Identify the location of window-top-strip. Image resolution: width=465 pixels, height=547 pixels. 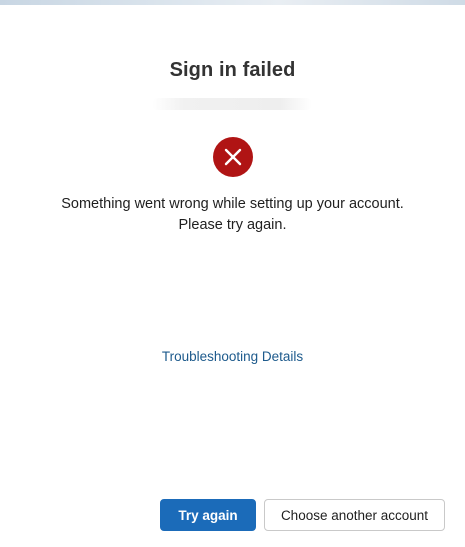
(232, 2).